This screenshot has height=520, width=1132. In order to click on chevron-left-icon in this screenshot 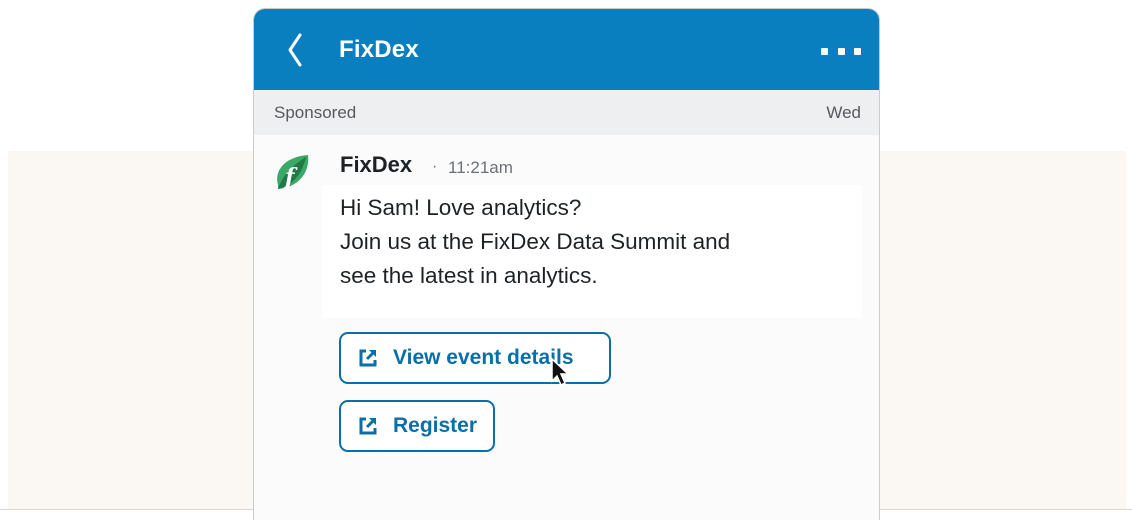, I will do `click(295, 50)`.